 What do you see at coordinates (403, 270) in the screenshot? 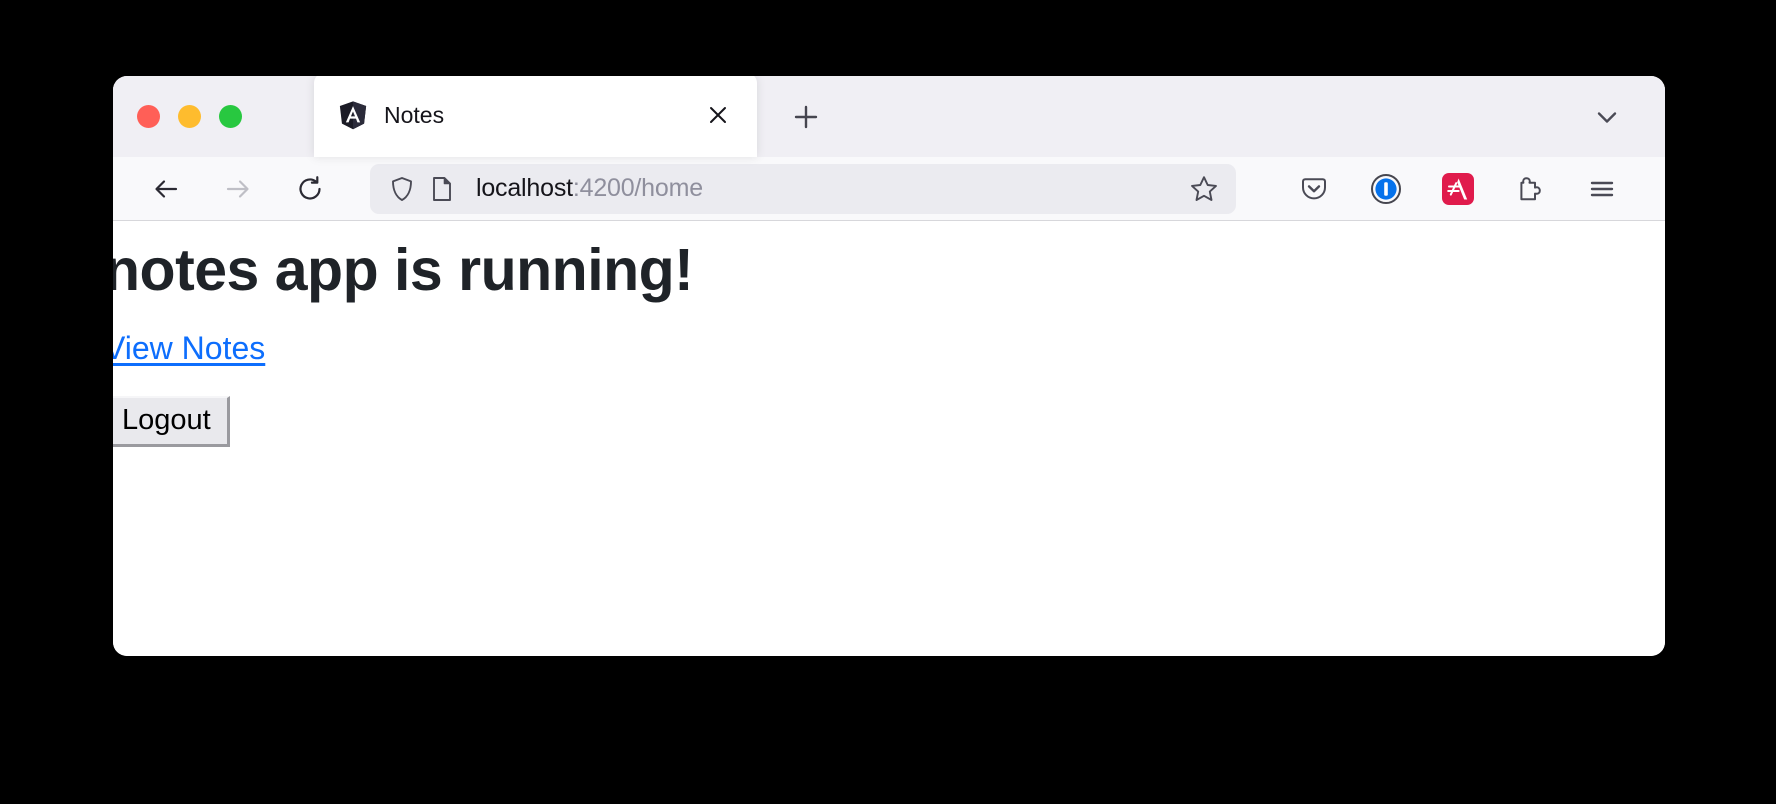
I see `page-title: notes app is running!` at bounding box center [403, 270].